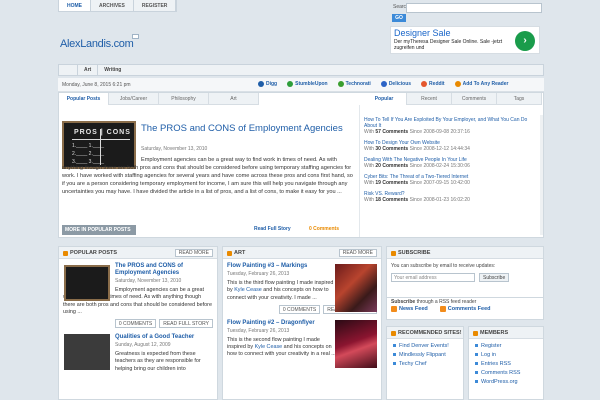 The height and width of the screenshot is (400, 600). Describe the element at coordinates (282, 266) in the screenshot. I see `post-title: Flow Painting #3 – Markings` at that location.